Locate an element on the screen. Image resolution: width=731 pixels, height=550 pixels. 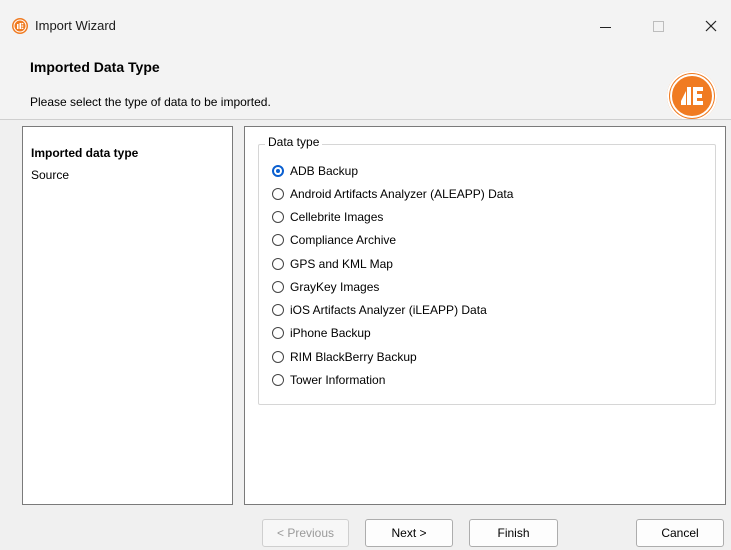
page-title: Imported Data Type is located at coordinates (95, 67).